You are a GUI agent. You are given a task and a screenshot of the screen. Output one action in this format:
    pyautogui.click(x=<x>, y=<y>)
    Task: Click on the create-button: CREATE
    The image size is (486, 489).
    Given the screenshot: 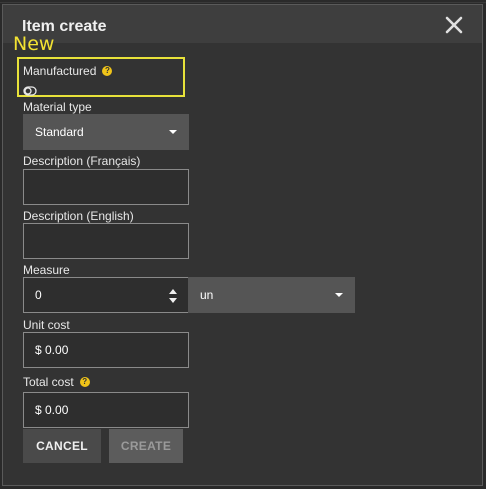 What is the action you would take?
    pyautogui.click(x=146, y=446)
    